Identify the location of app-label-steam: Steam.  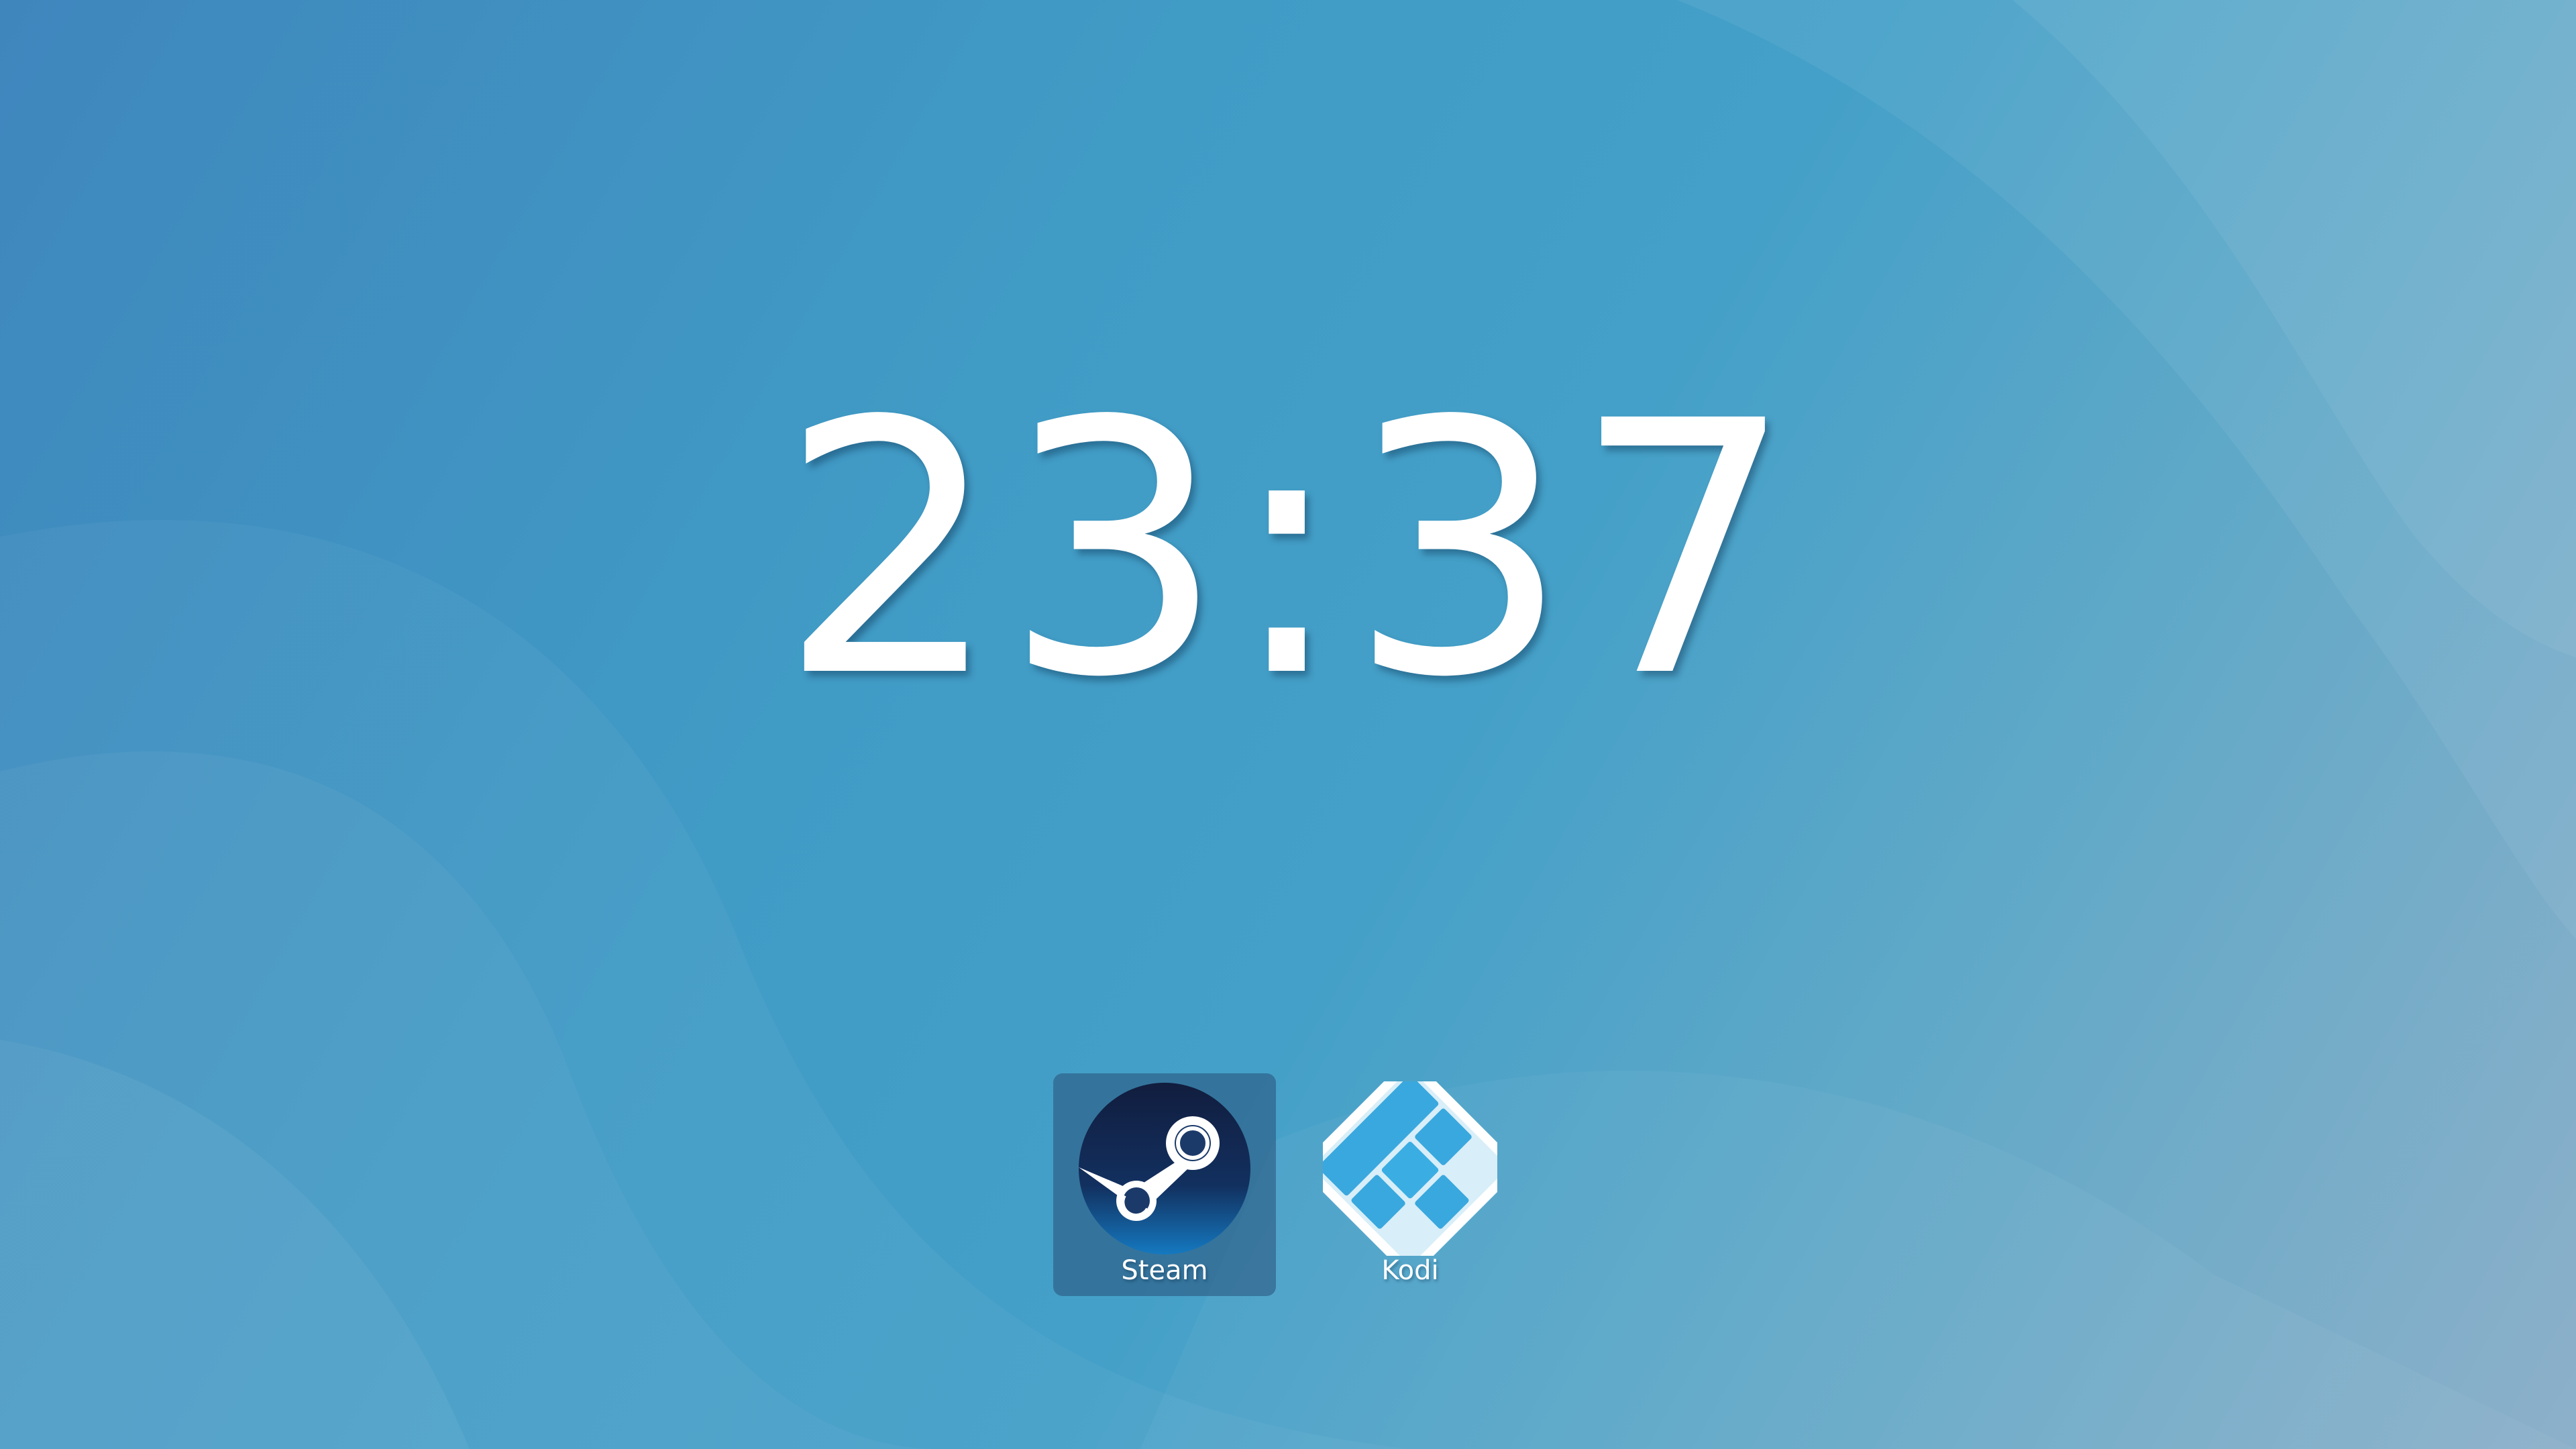
(1164, 1270).